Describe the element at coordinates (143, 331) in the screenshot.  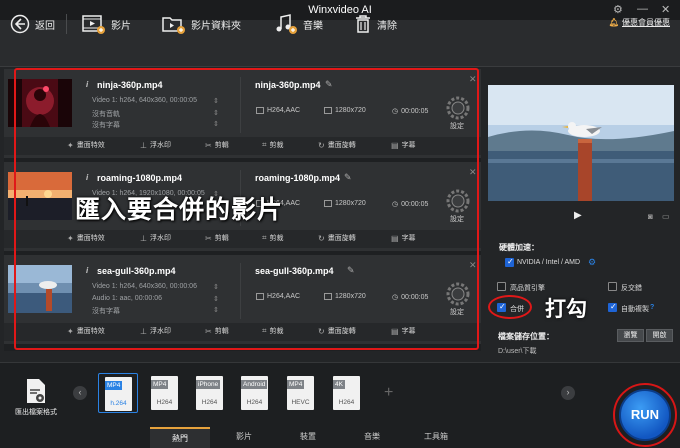
I see `watermark-stamp-icon: ⊥` at that location.